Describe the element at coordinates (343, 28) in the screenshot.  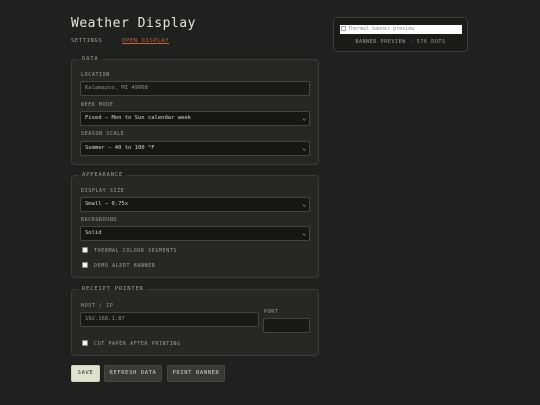
I see `broken-image-icon` at that location.